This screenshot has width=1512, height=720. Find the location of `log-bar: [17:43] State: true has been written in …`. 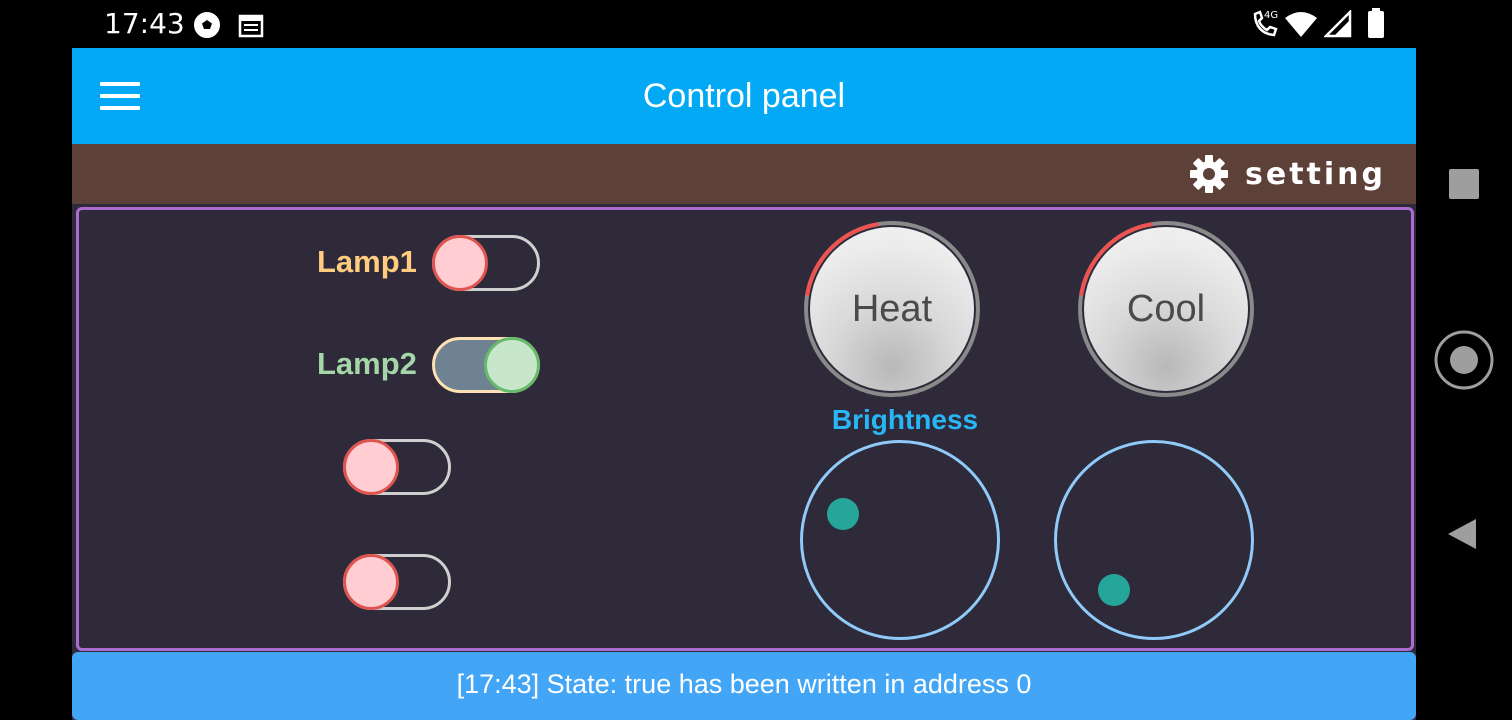

log-bar: [17:43] State: true has been written in … is located at coordinates (744, 686).